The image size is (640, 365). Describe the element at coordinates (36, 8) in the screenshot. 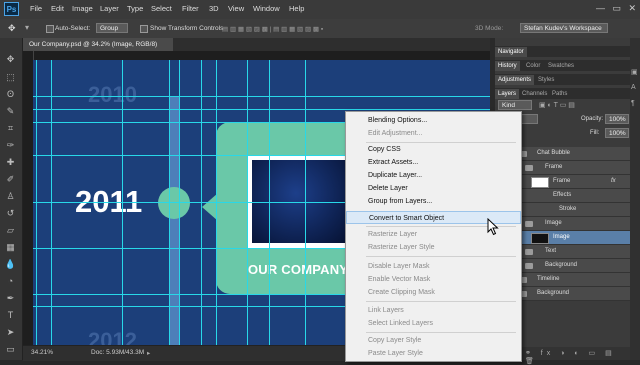

I see `menu-file: File` at that location.